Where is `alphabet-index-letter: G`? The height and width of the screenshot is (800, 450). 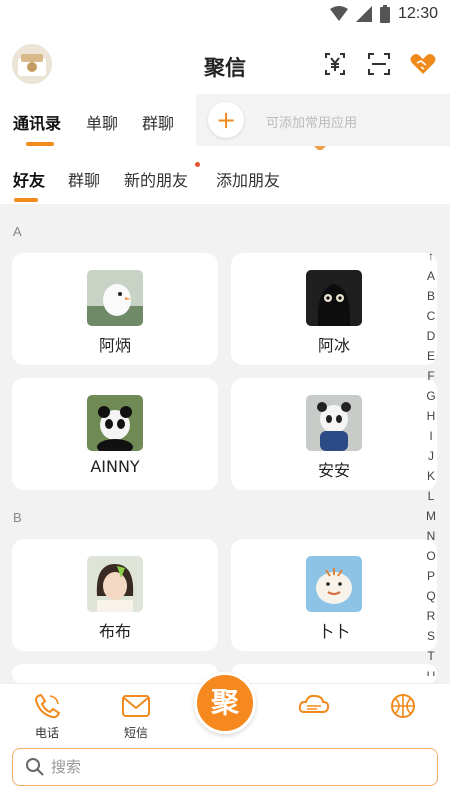 alphabet-index-letter: G is located at coordinates (431, 396).